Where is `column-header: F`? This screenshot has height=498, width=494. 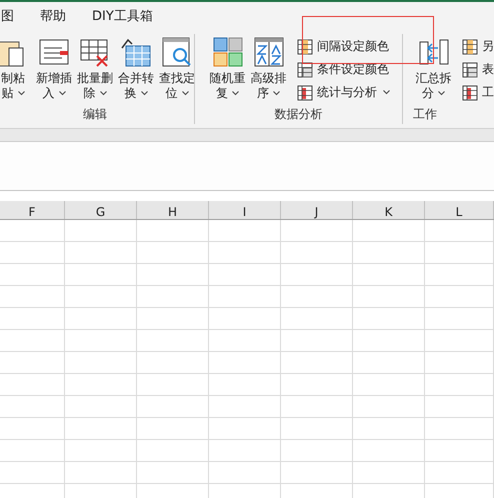
column-header: F is located at coordinates (32, 210).